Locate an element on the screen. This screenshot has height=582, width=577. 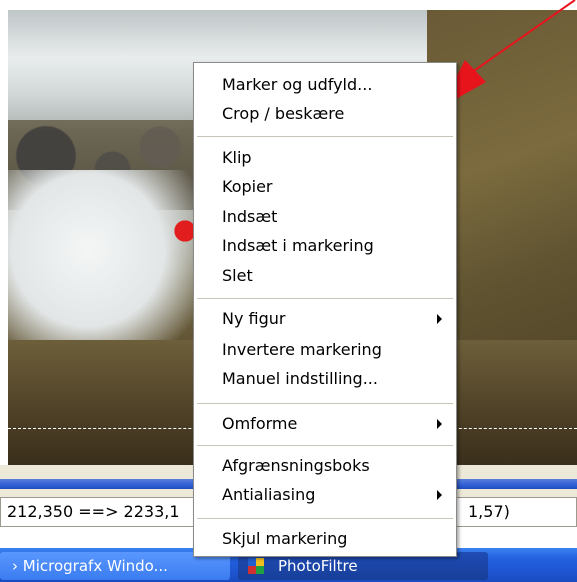
menu-item-skjul-markering: Skjul markering is located at coordinates (284, 539).